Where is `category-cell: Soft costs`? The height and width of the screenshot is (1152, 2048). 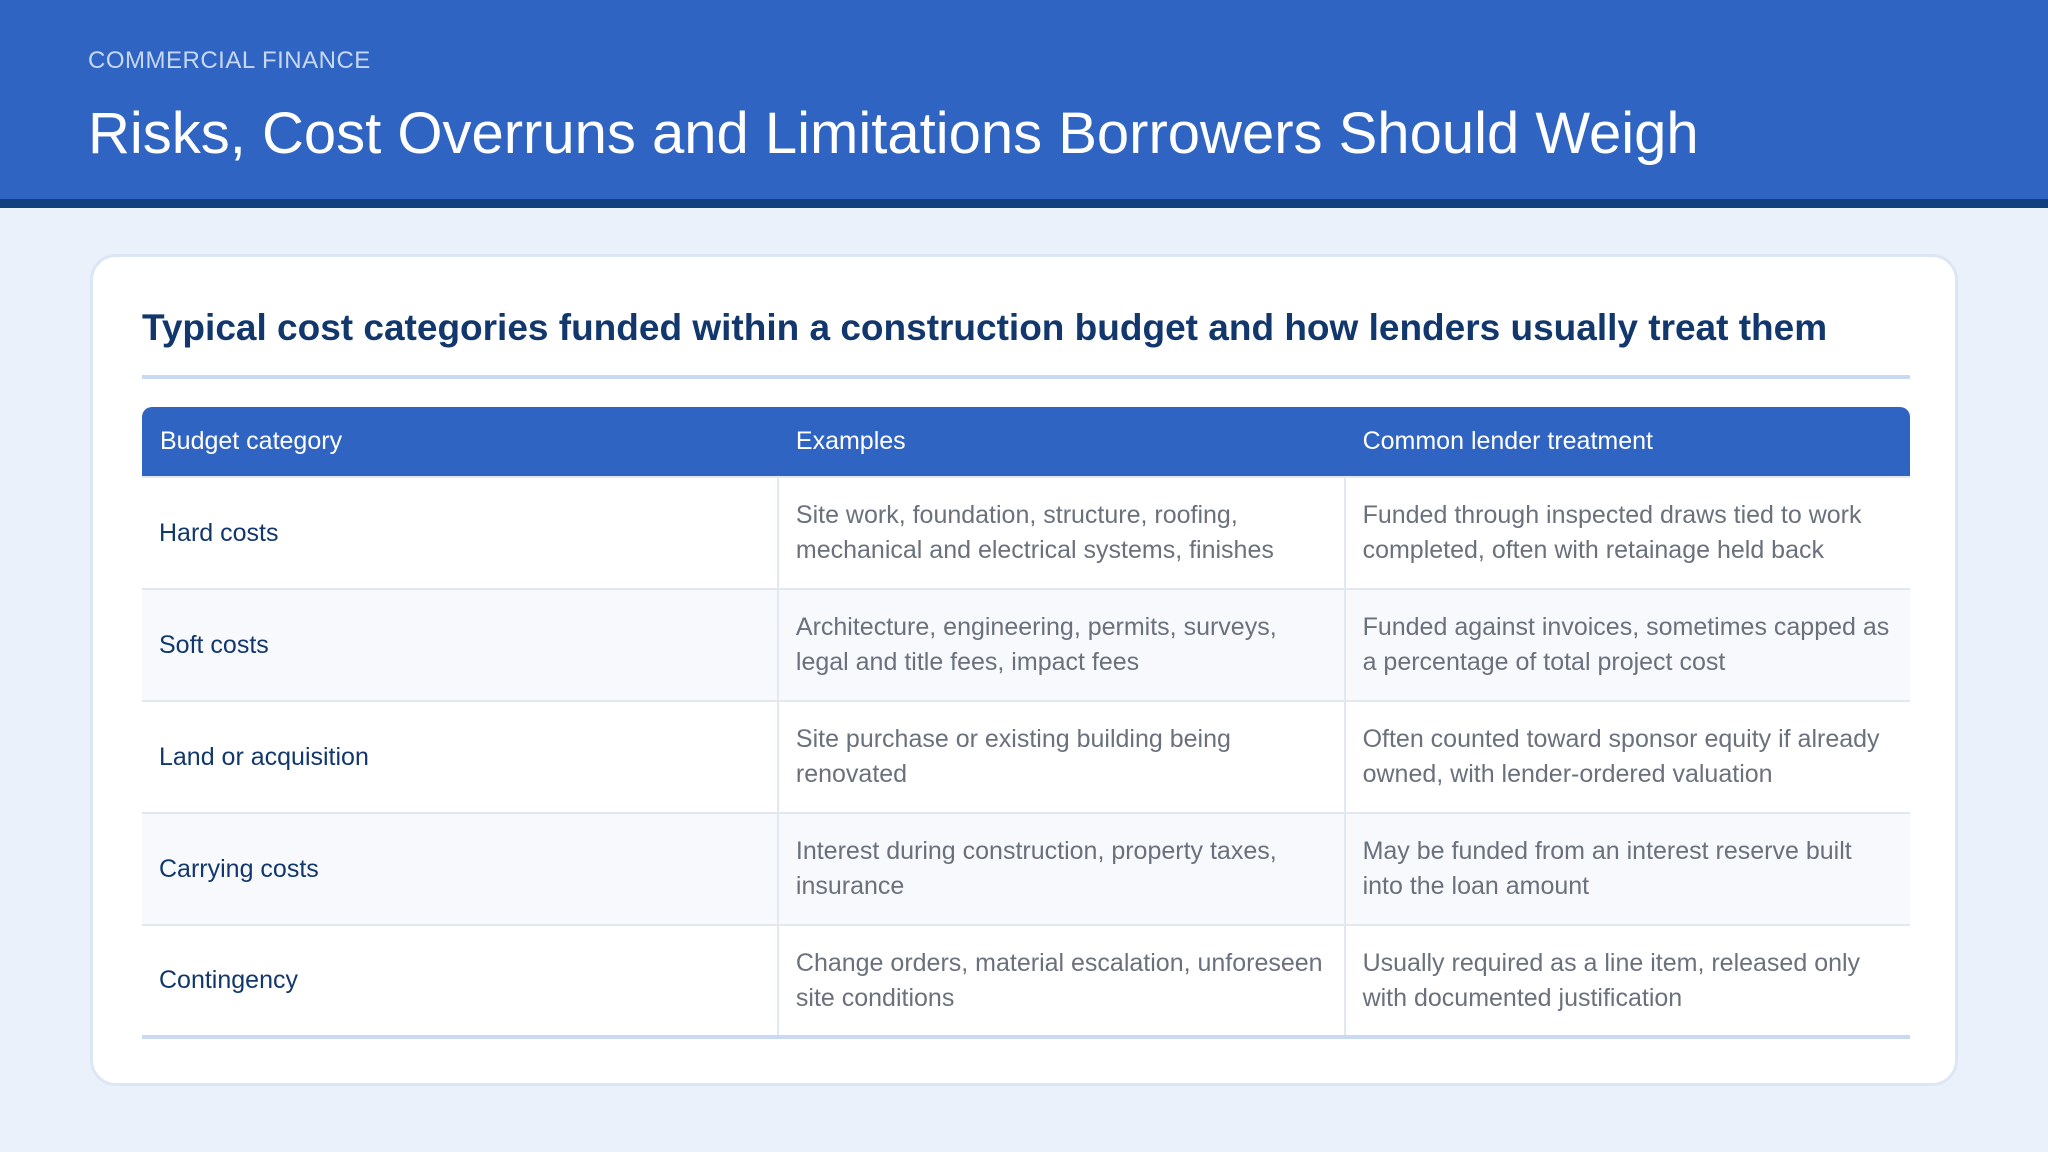 category-cell: Soft costs is located at coordinates (460, 644).